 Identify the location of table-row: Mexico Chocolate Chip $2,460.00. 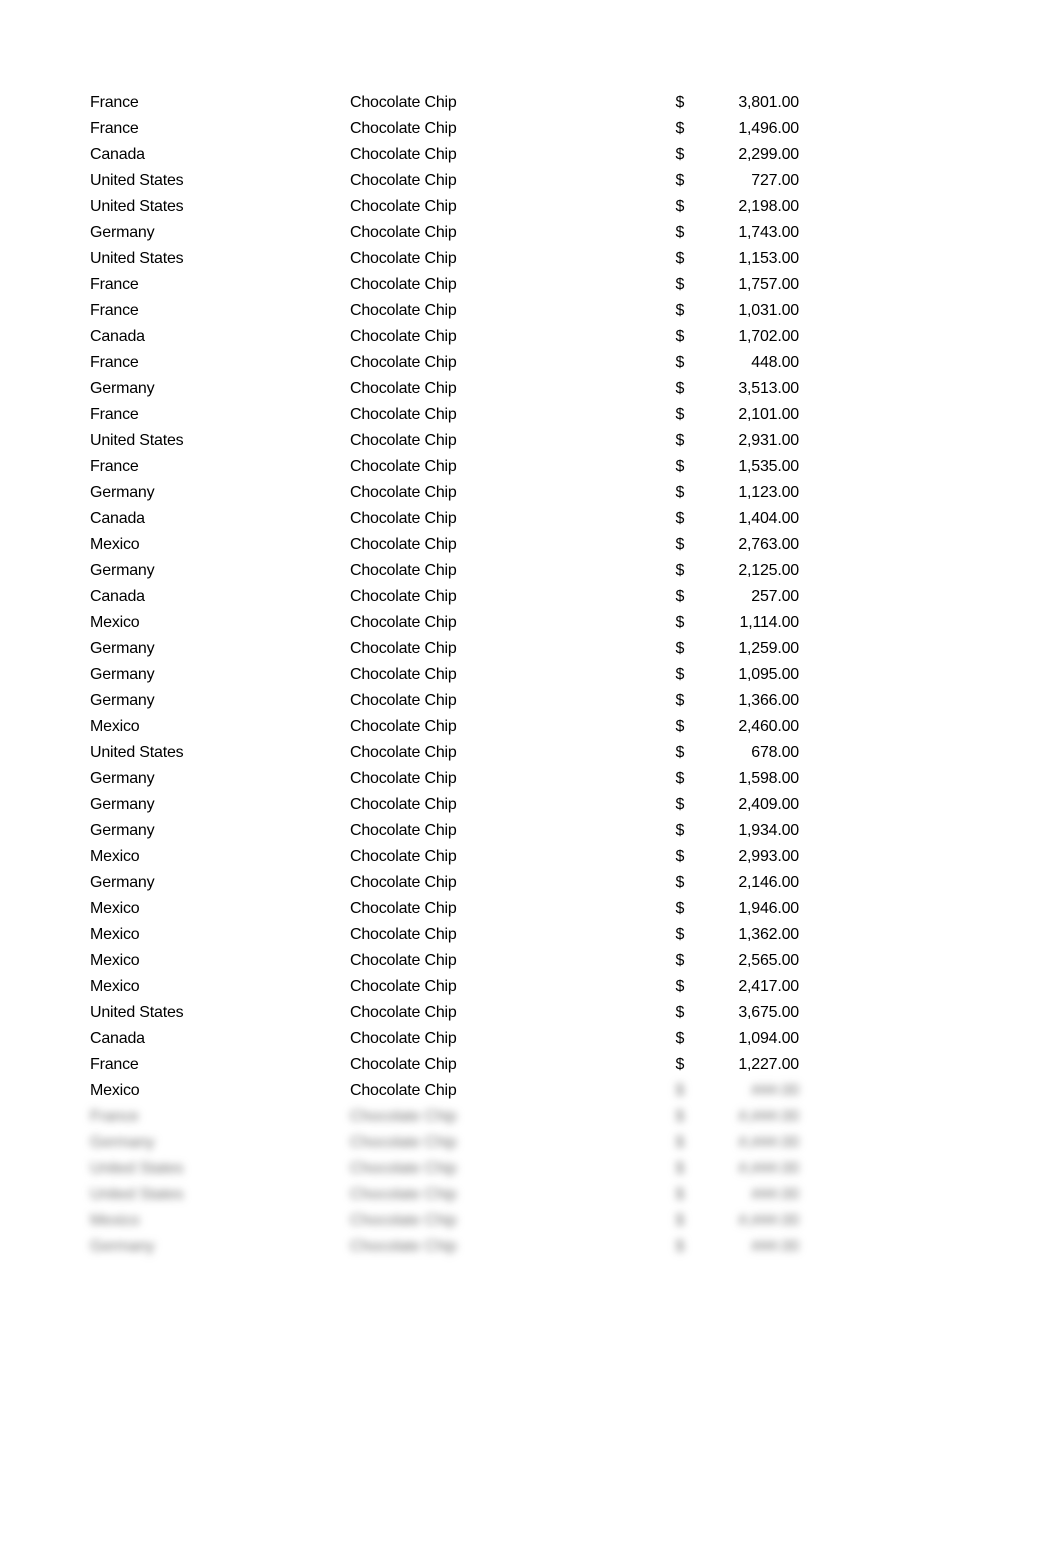
(531, 727).